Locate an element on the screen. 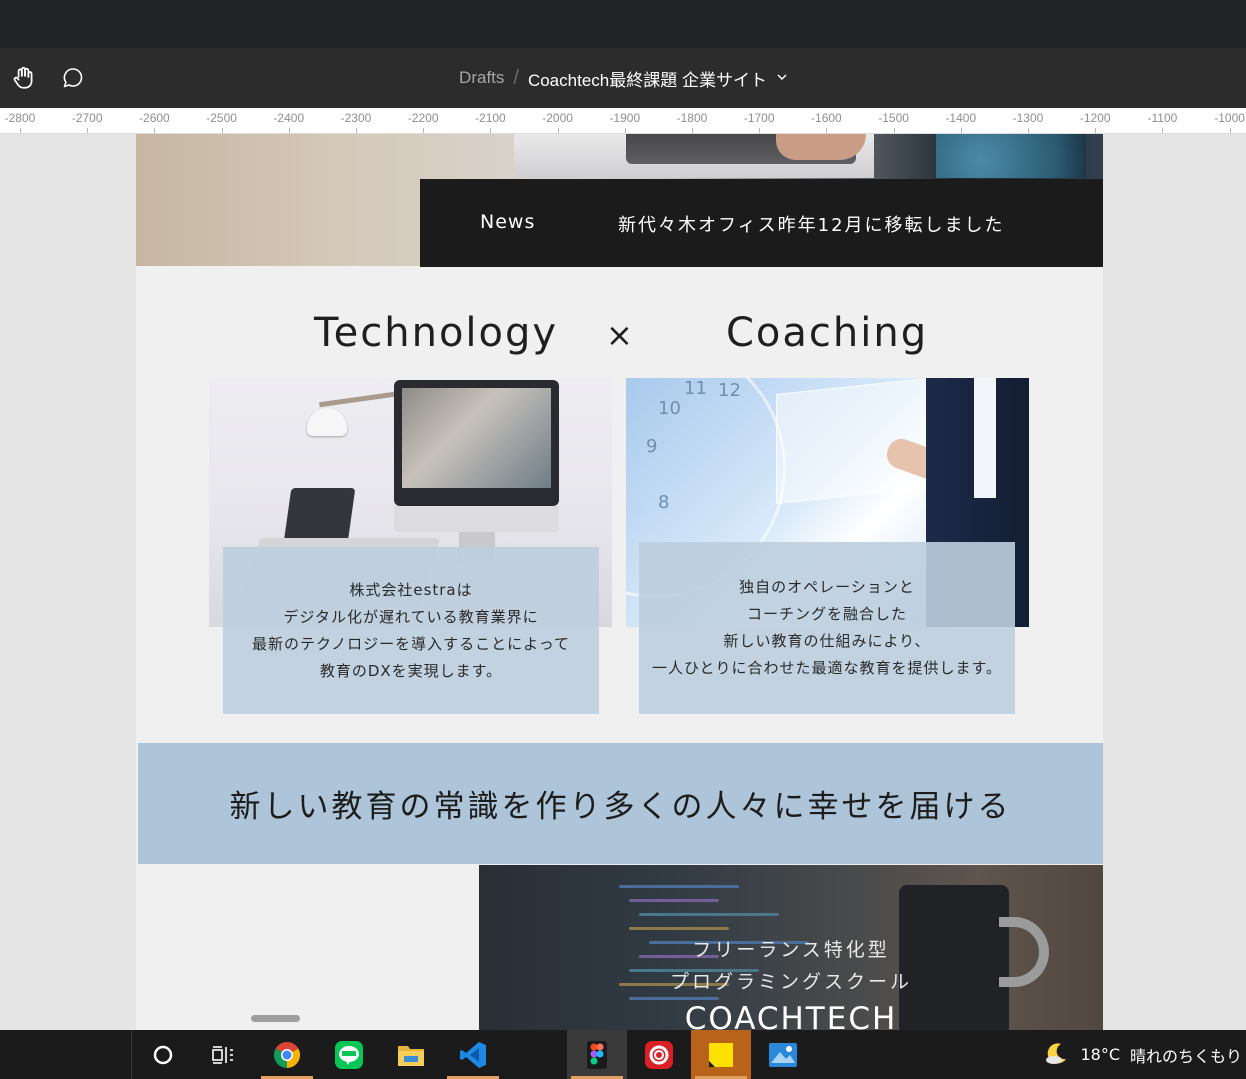 The height and width of the screenshot is (1079, 1246). taskbar-start-area is located at coordinates (66, 1054).